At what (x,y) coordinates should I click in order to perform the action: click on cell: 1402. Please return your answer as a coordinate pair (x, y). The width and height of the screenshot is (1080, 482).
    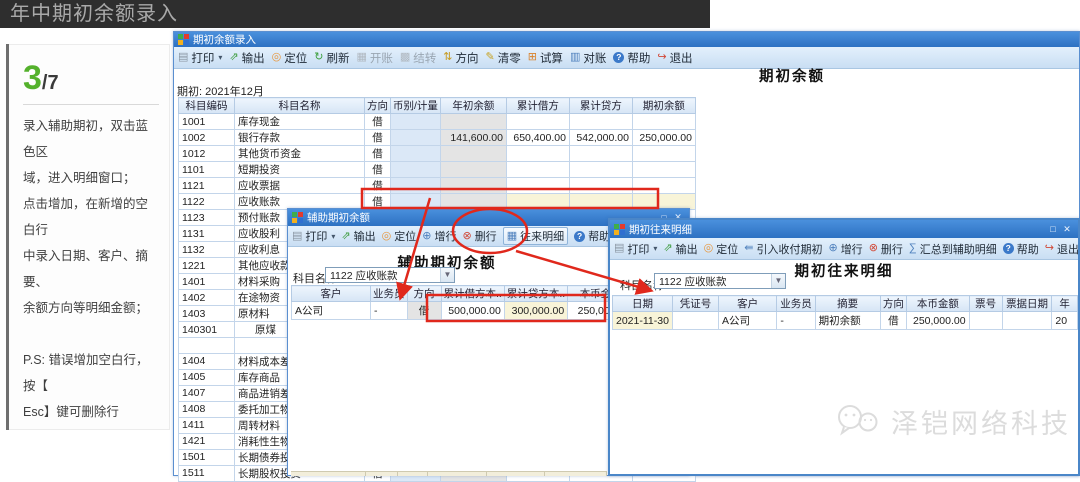
    Looking at the image, I should click on (206, 297).